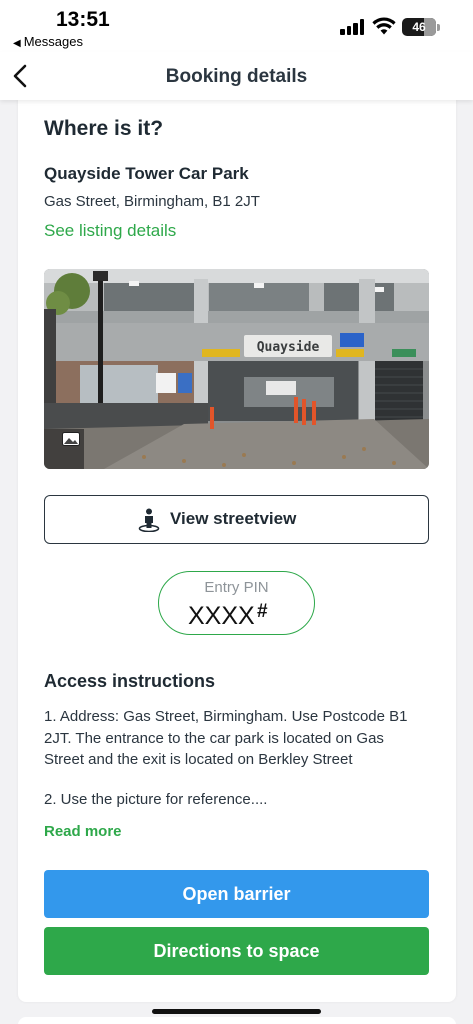 The image size is (473, 1024). Describe the element at coordinates (110, 231) in the screenshot. I see `see-listing-details-link: See listing details` at that location.